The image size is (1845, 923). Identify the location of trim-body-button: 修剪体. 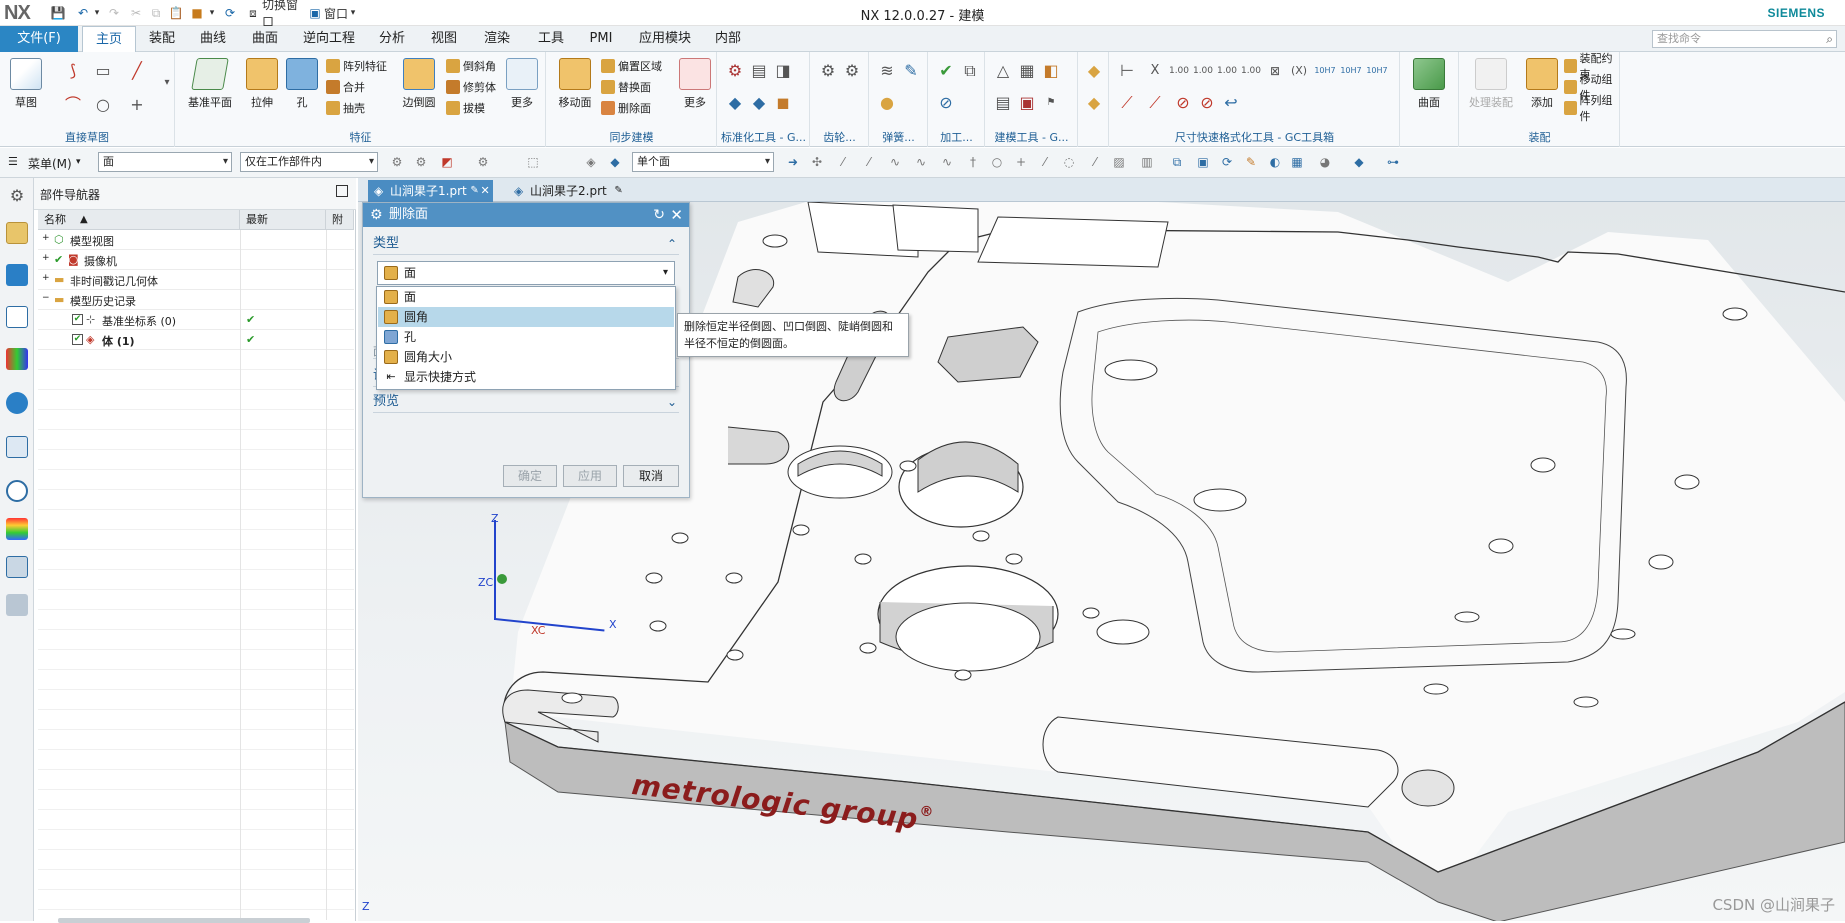
(471, 87).